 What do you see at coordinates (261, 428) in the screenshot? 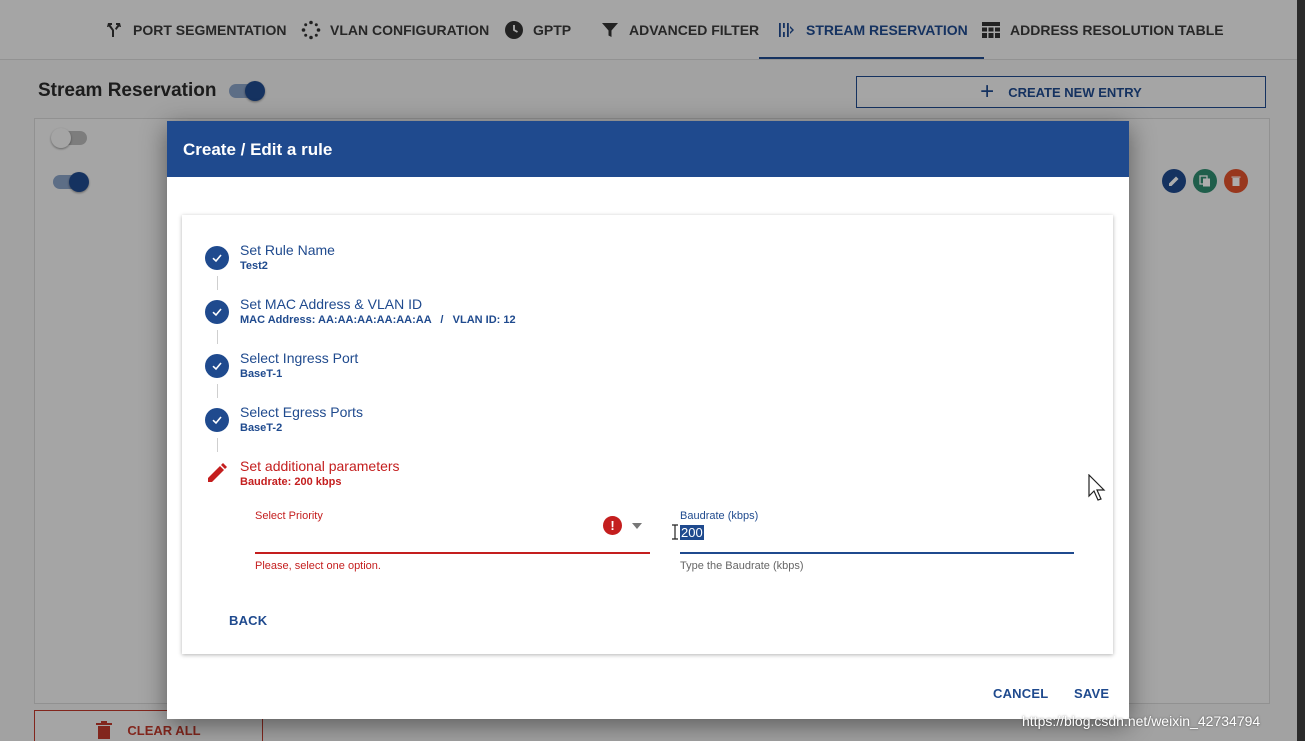
I see `step-summary: BaseT-2` at bounding box center [261, 428].